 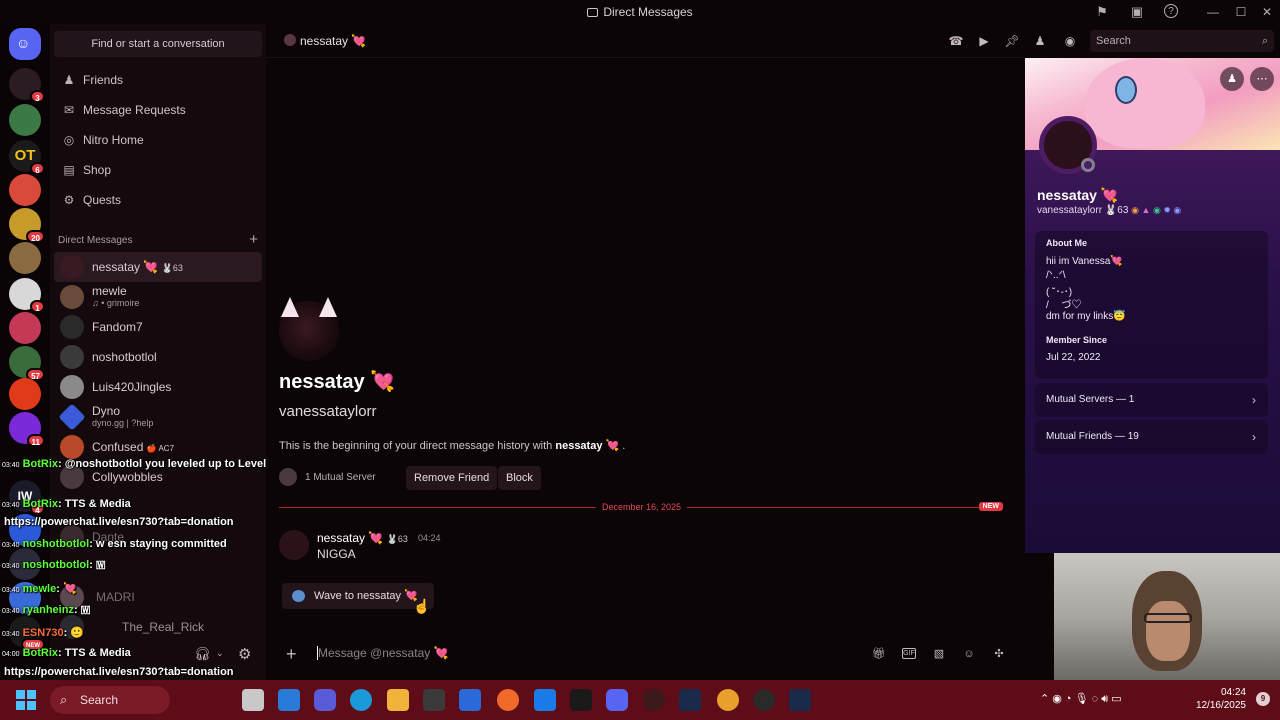 What do you see at coordinates (909, 653) in the screenshot?
I see `gif-icon: GIF` at bounding box center [909, 653].